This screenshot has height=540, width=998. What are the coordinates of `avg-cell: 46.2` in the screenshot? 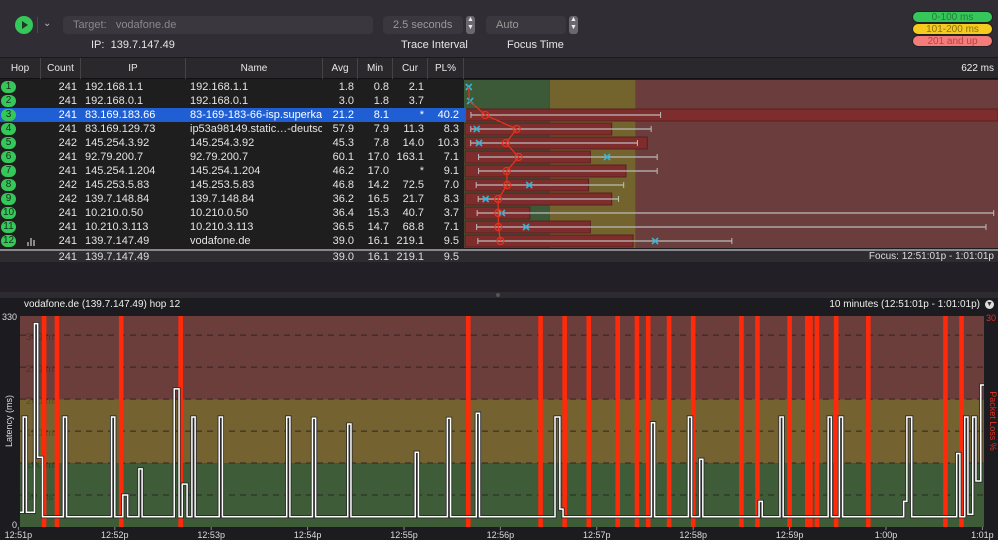 It's located at (343, 171).